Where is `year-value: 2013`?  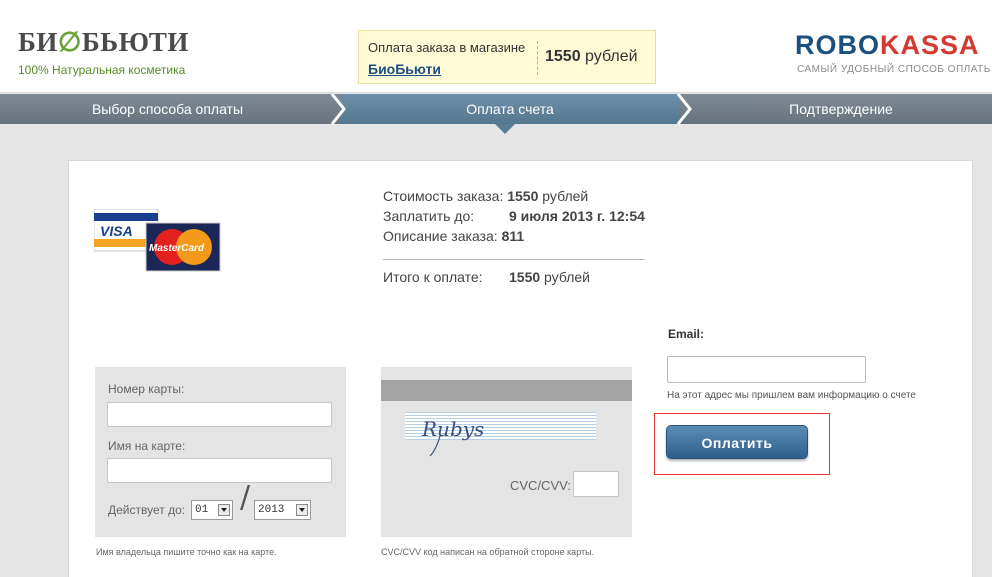 year-value: 2013 is located at coordinates (271, 510).